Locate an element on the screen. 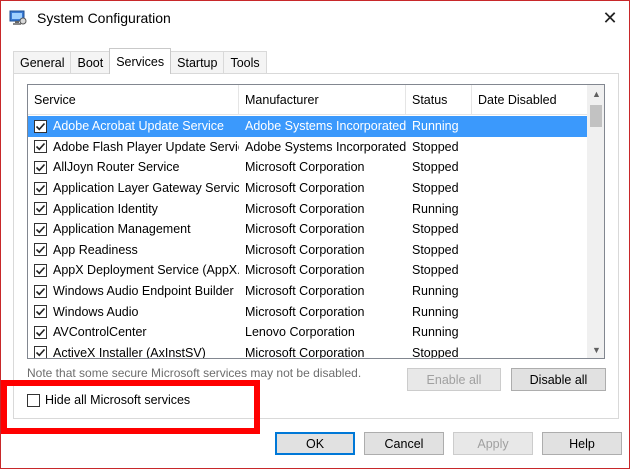  scroll-up-icon: ▲ is located at coordinates (596, 93).